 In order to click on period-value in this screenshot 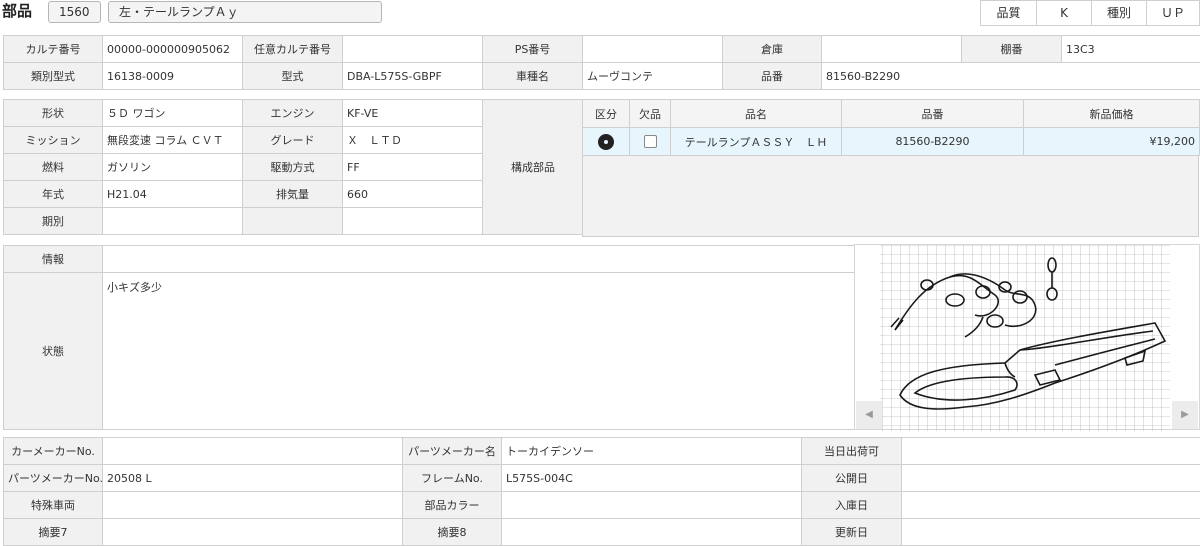, I will do `click(172, 221)`.